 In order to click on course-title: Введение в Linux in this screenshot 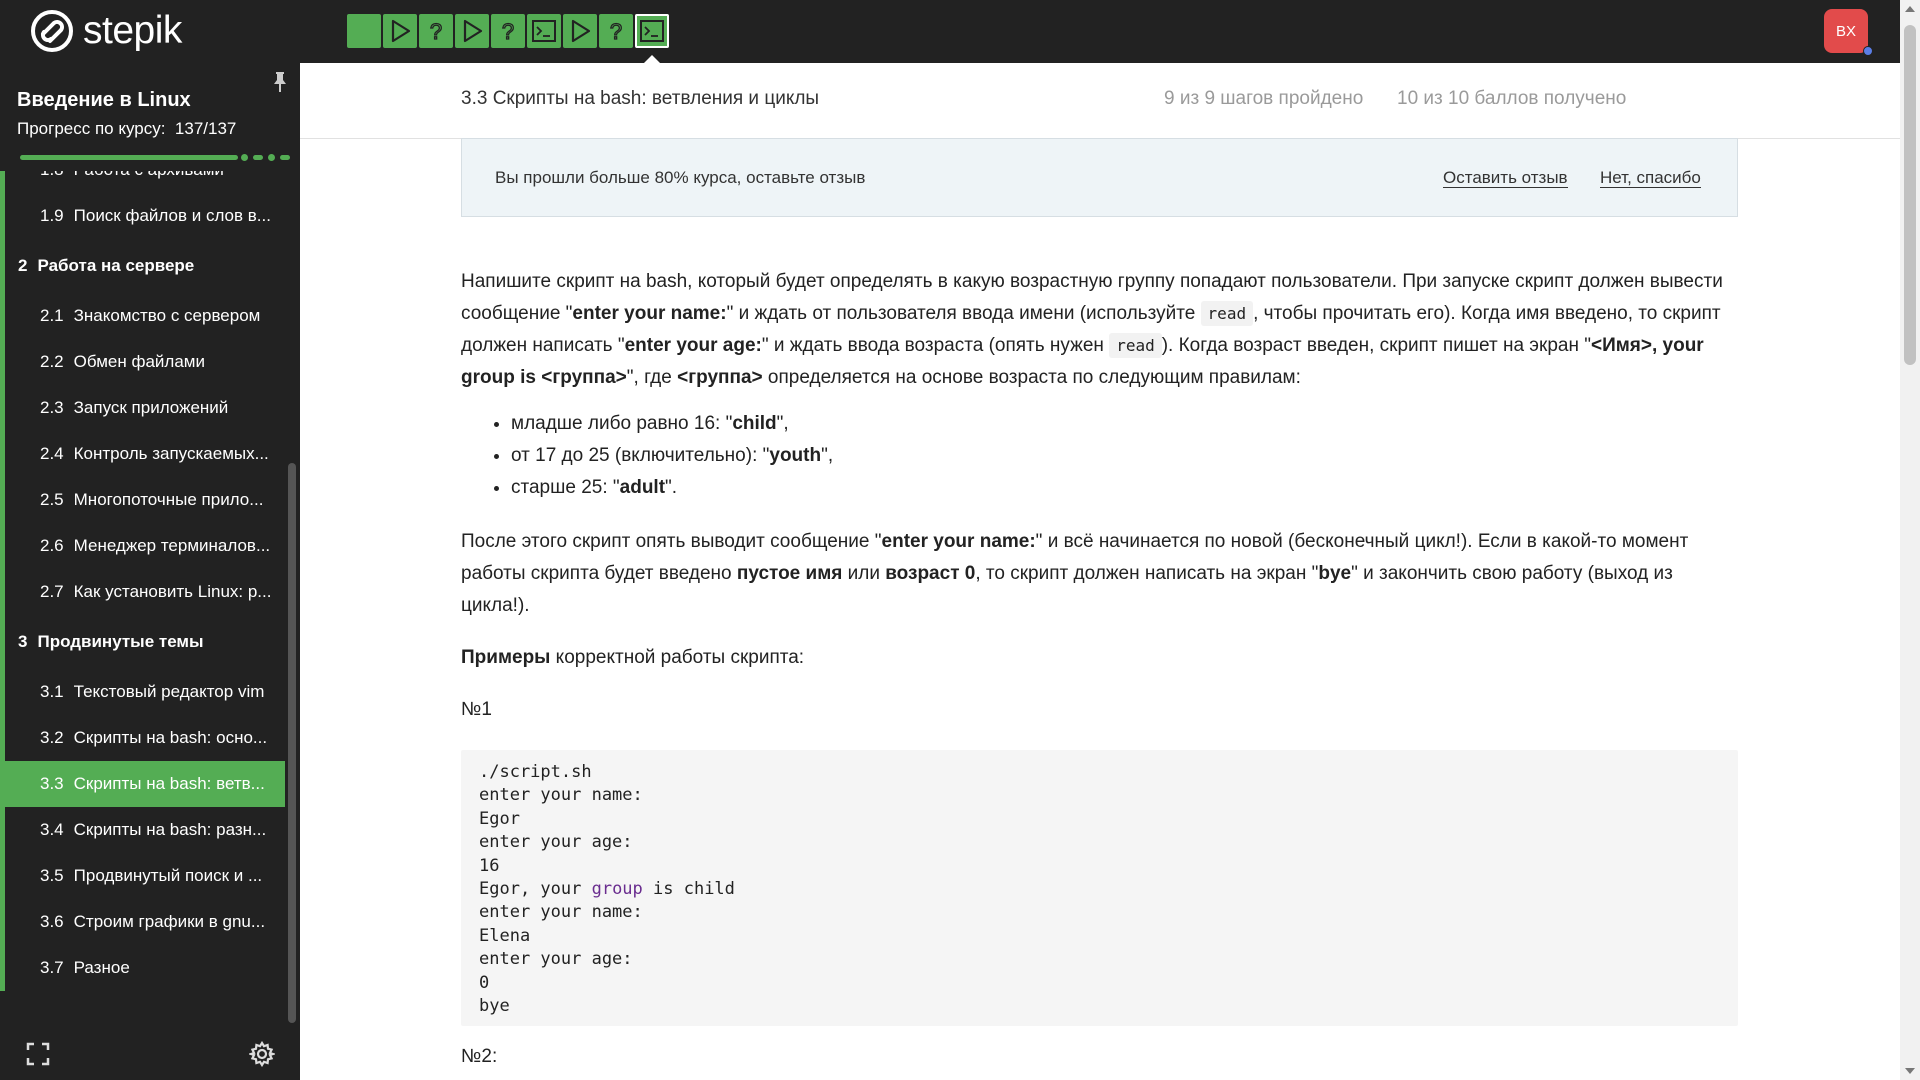, I will do `click(104, 100)`.